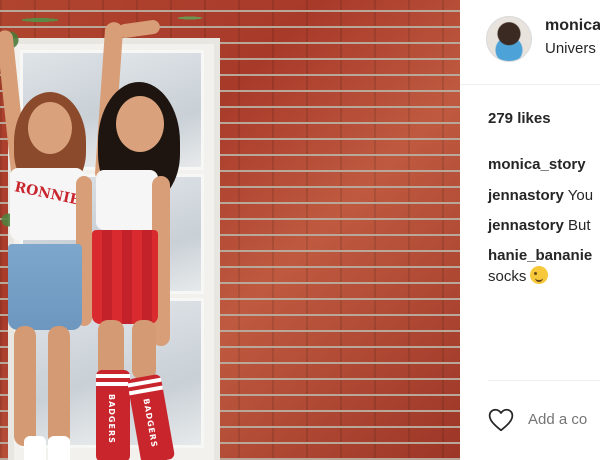  Describe the element at coordinates (544, 380) in the screenshot. I see `divider` at that location.